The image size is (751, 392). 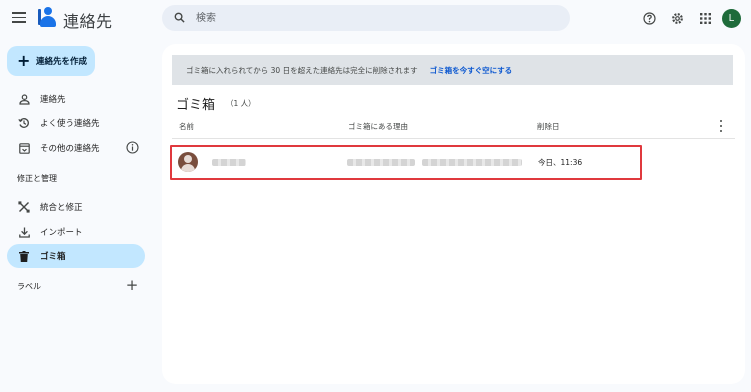 I want to click on column-header-deleted-date: 削除日, so click(x=548, y=126).